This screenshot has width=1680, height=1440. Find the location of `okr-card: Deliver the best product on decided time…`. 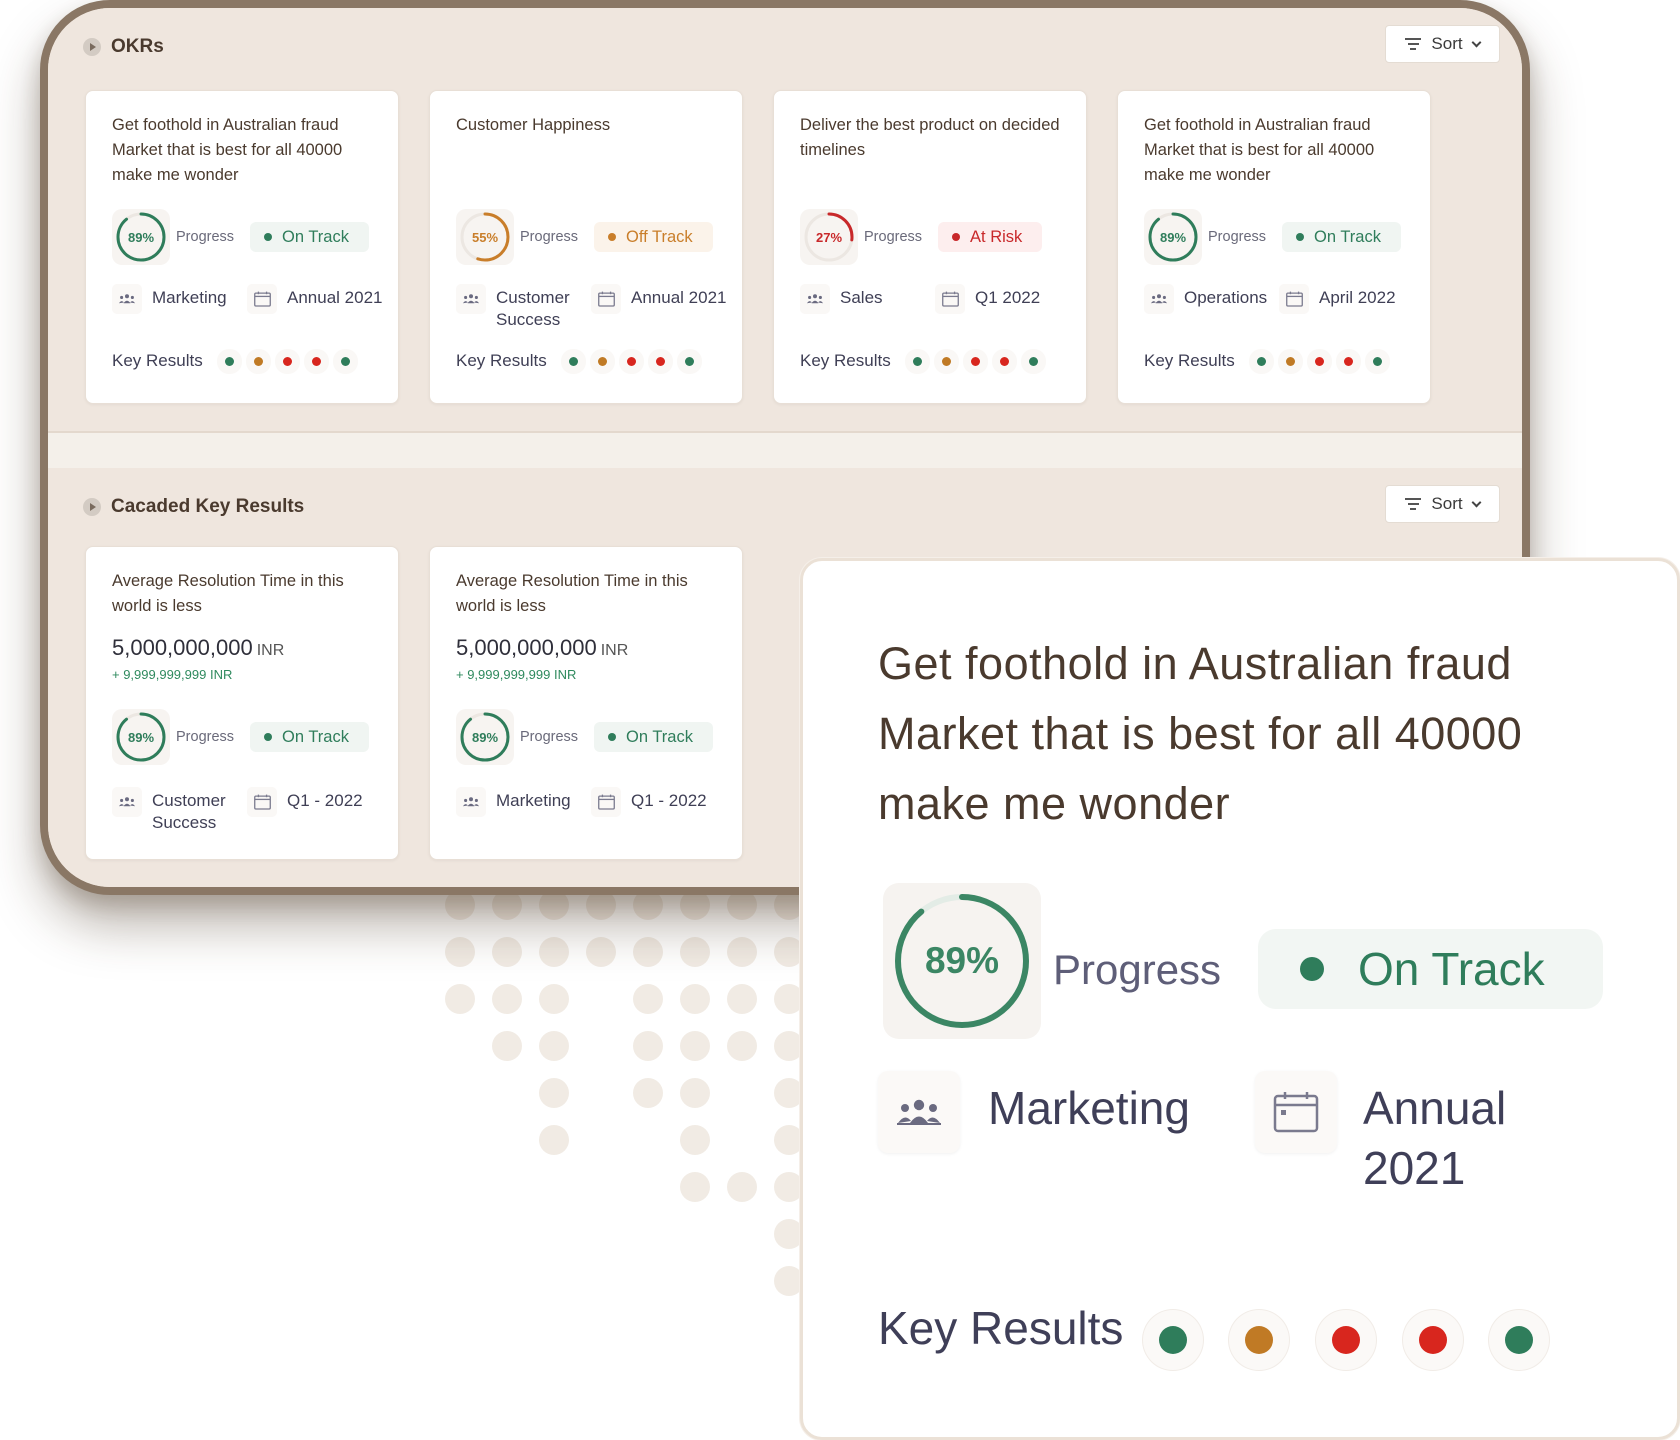

okr-card: Deliver the best product on decided time… is located at coordinates (930, 247).